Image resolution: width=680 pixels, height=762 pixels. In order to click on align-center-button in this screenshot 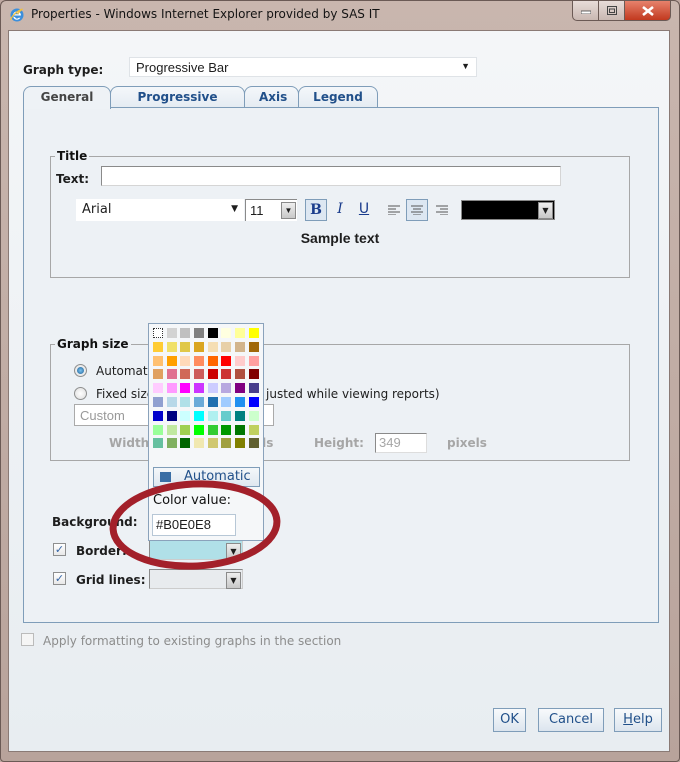, I will do `click(417, 210)`.